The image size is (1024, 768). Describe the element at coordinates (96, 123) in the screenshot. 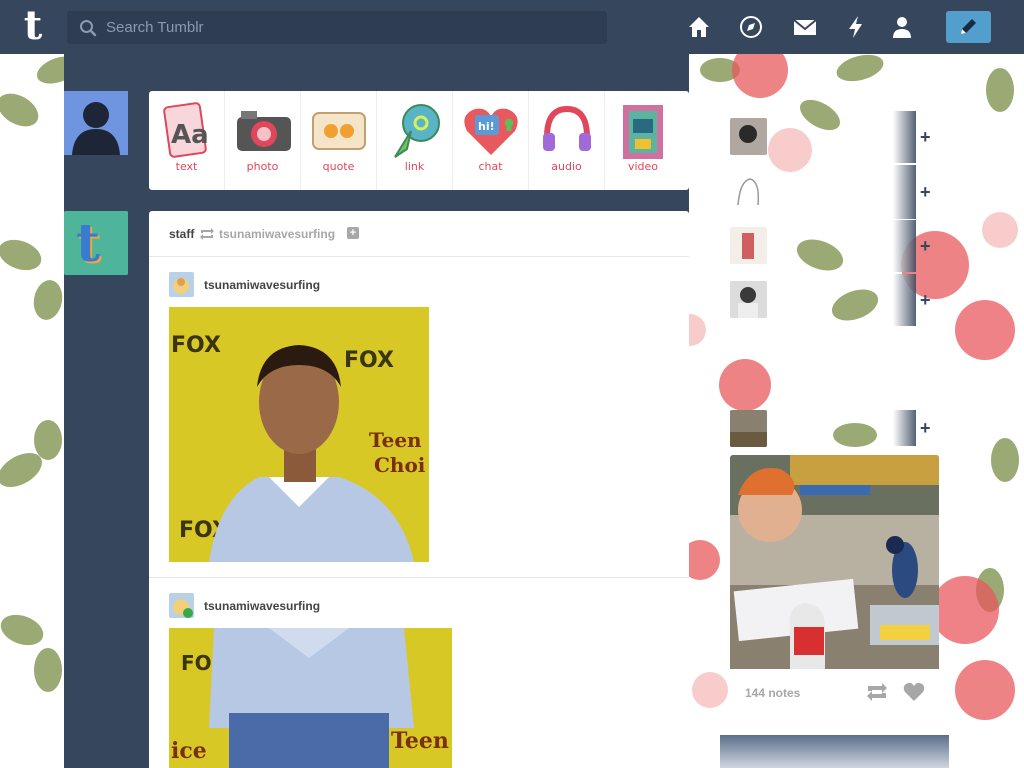

I see `user-avatar` at that location.